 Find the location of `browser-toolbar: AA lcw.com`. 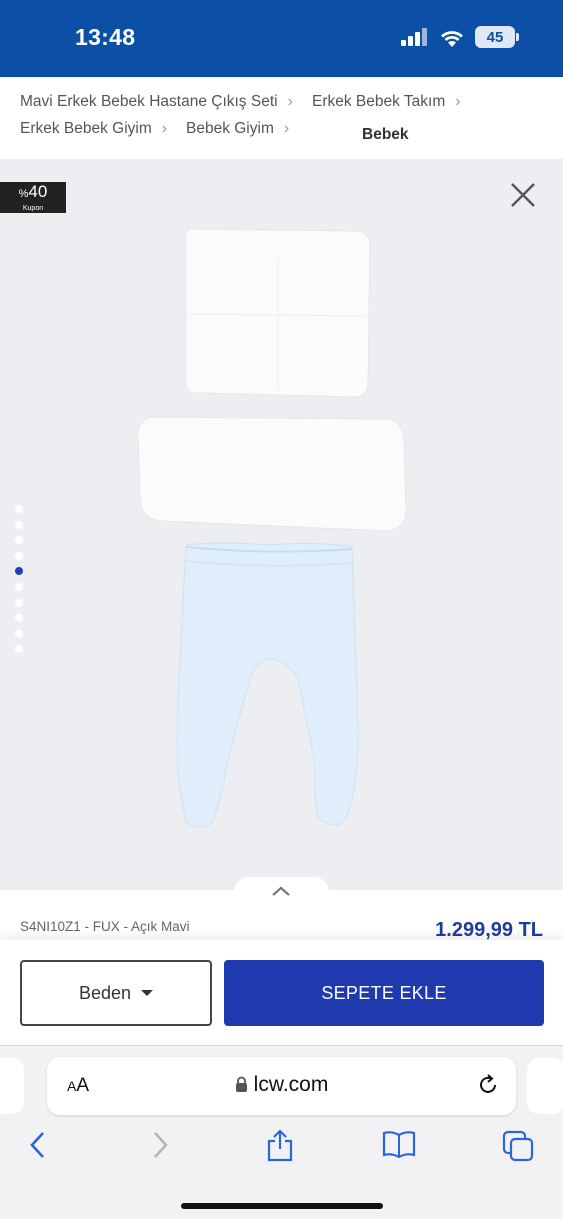

browser-toolbar: AA lcw.com is located at coordinates (281, 1132).